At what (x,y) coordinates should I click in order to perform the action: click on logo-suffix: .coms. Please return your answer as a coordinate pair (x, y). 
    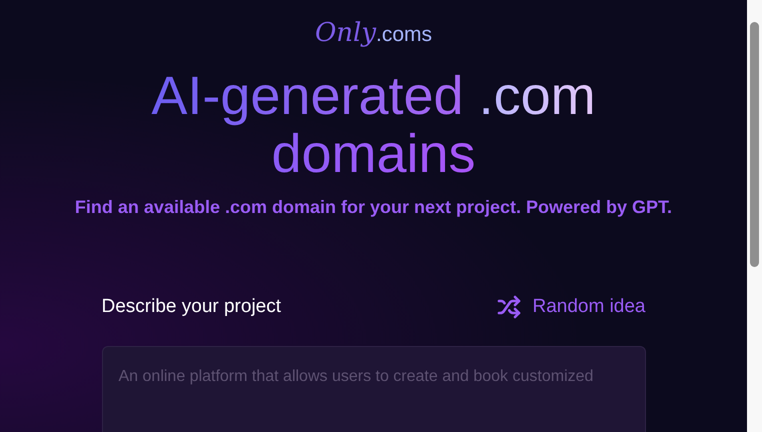
    Looking at the image, I should click on (404, 34).